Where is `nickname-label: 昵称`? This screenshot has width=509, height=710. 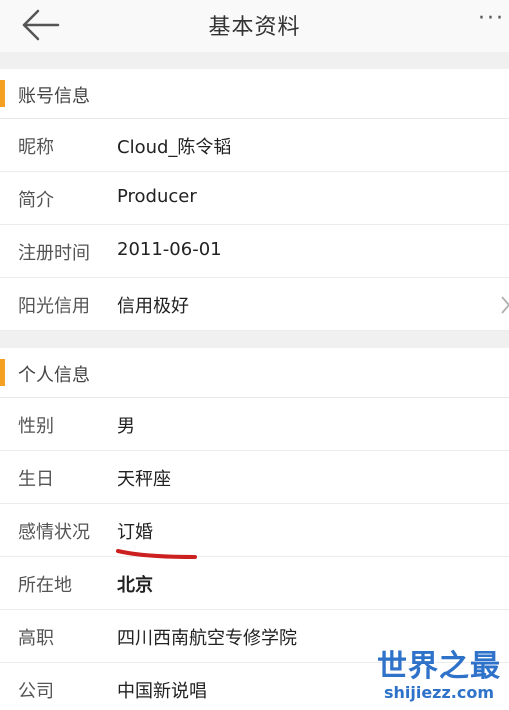
nickname-label: 昵称 is located at coordinates (36, 147).